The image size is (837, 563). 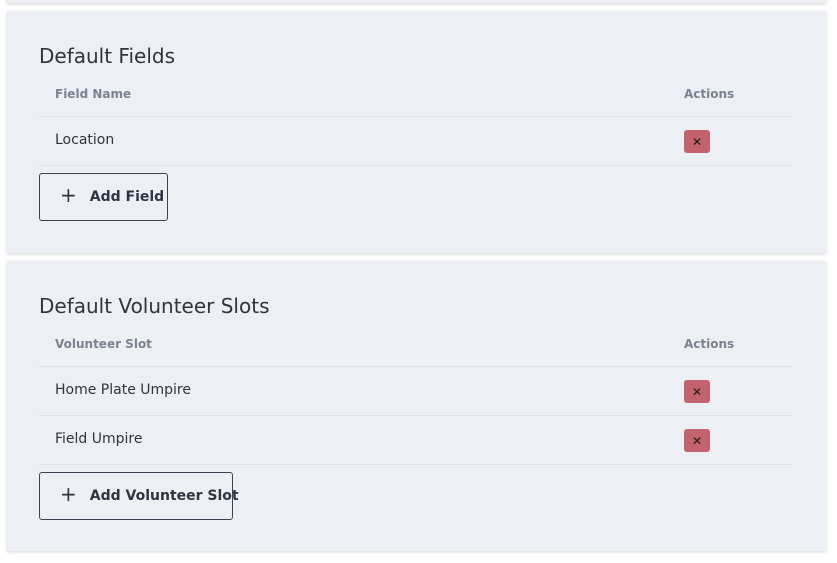 What do you see at coordinates (415, 440) in the screenshot?
I see `table-row: Field Umpire ✕` at bounding box center [415, 440].